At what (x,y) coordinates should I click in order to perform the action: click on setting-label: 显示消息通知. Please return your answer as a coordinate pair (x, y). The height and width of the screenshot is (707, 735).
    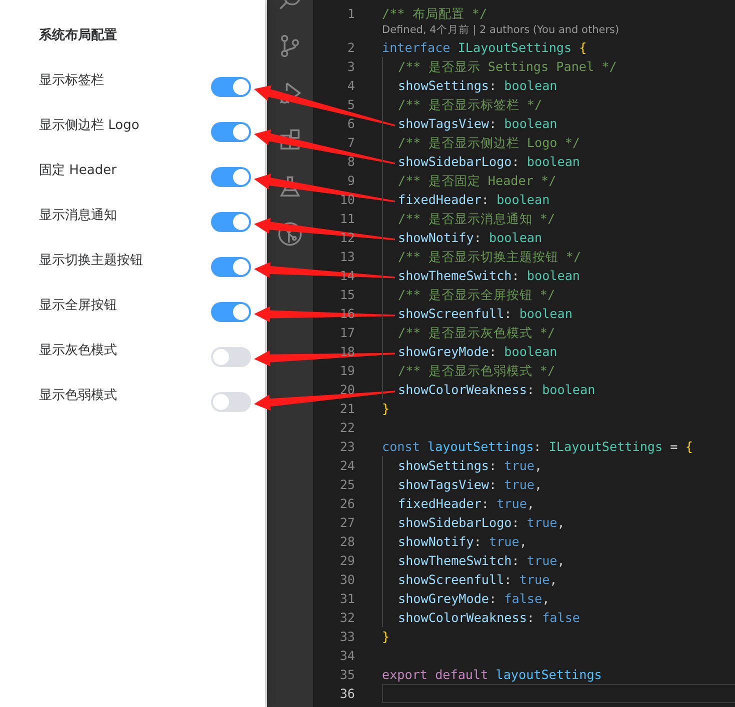
    Looking at the image, I should click on (78, 216).